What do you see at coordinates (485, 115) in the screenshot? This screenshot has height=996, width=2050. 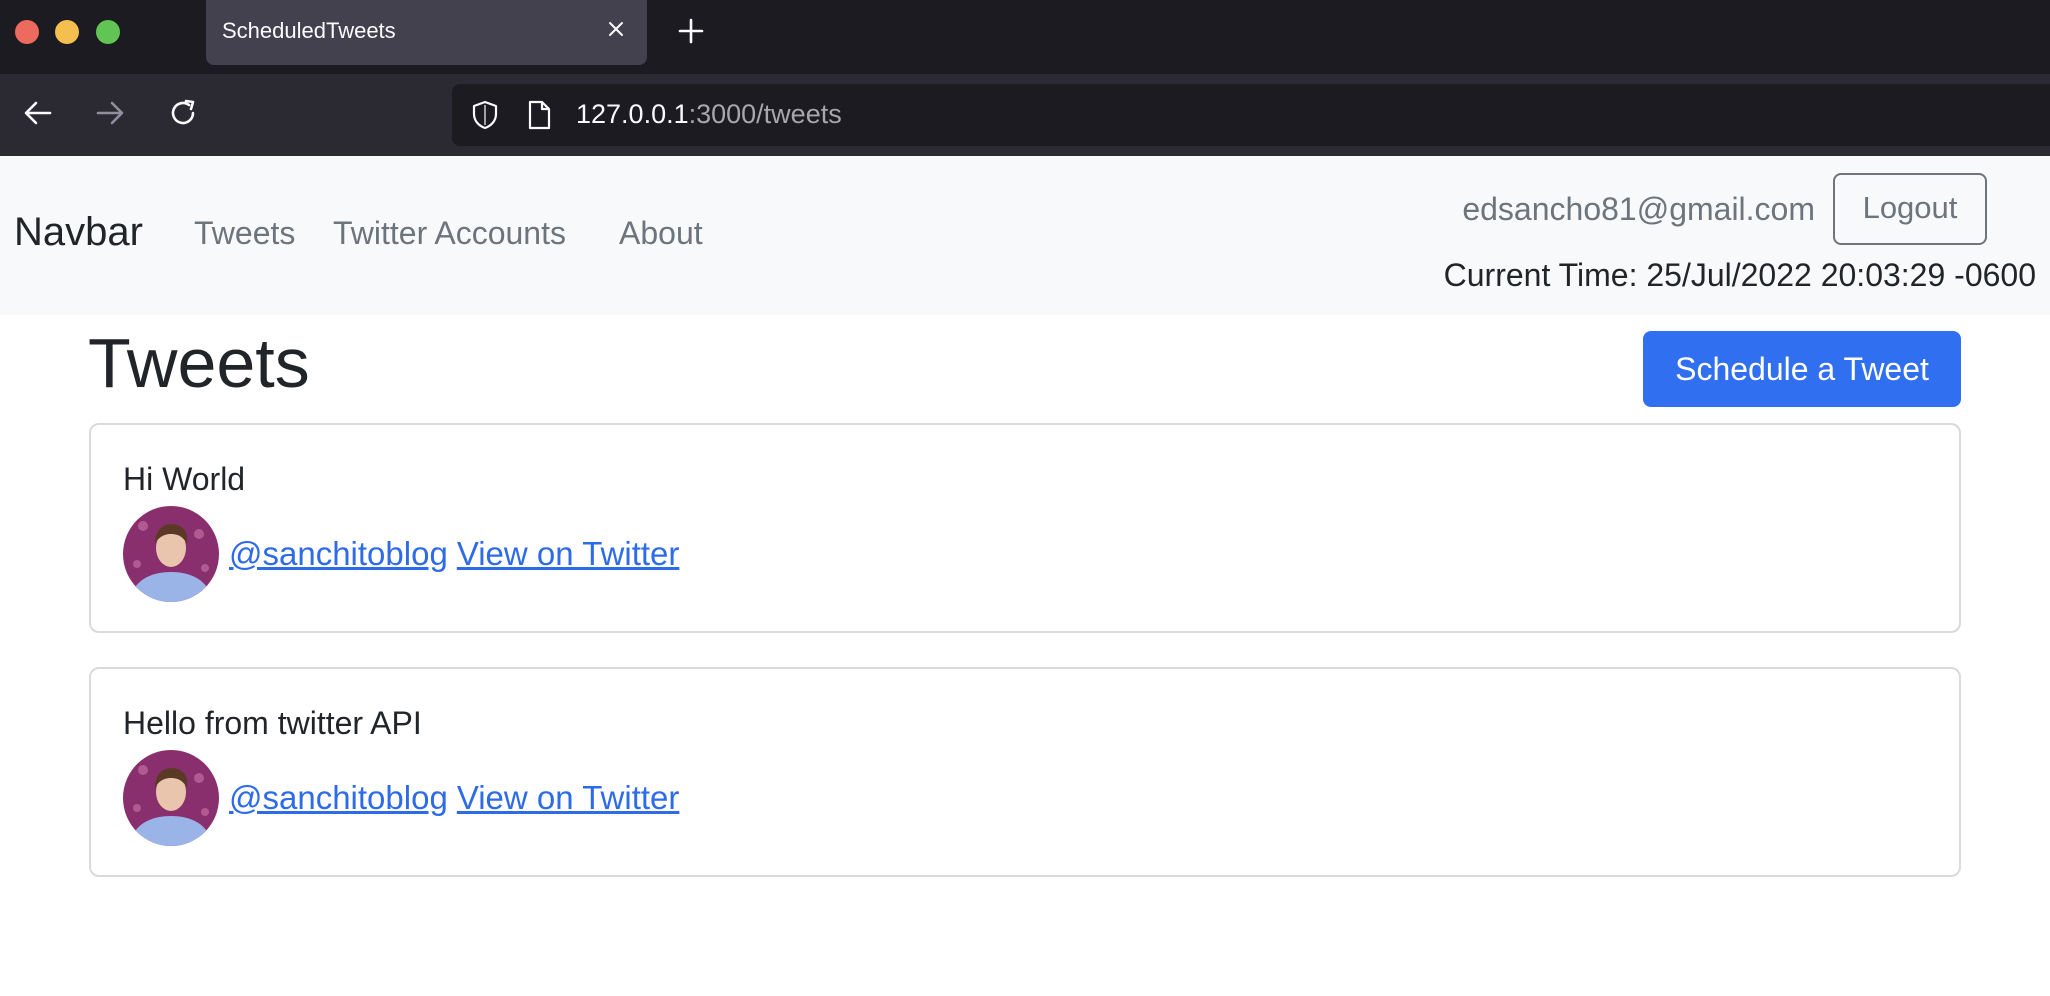 I see `shield-icon` at bounding box center [485, 115].